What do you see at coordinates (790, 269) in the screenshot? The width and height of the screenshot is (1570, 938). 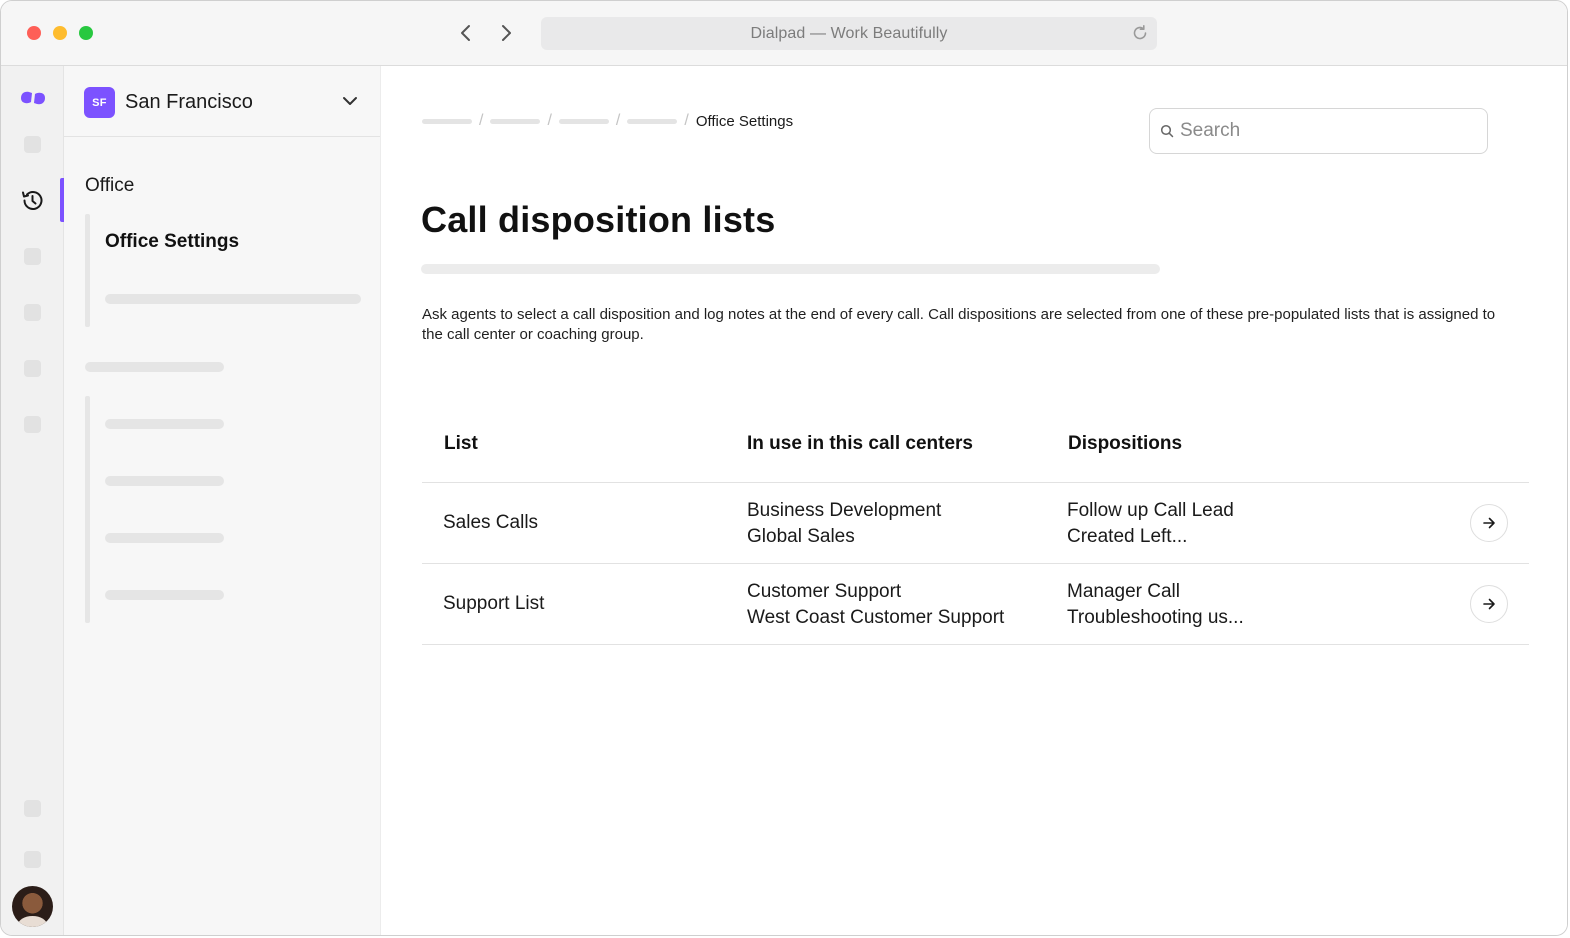 I see `subtitle-placeholder` at bounding box center [790, 269].